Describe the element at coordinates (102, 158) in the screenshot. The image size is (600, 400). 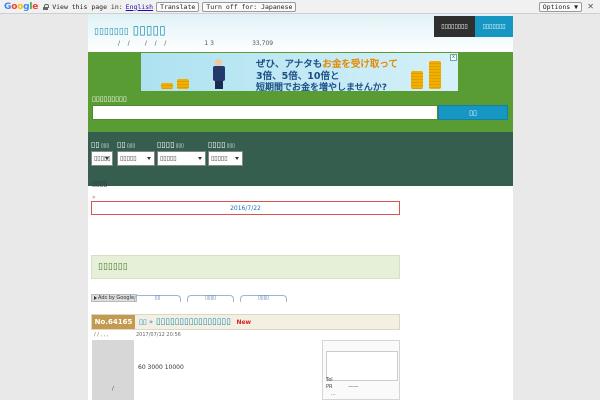
I see `filter-select-1: ▯▯▯▯▯` at that location.